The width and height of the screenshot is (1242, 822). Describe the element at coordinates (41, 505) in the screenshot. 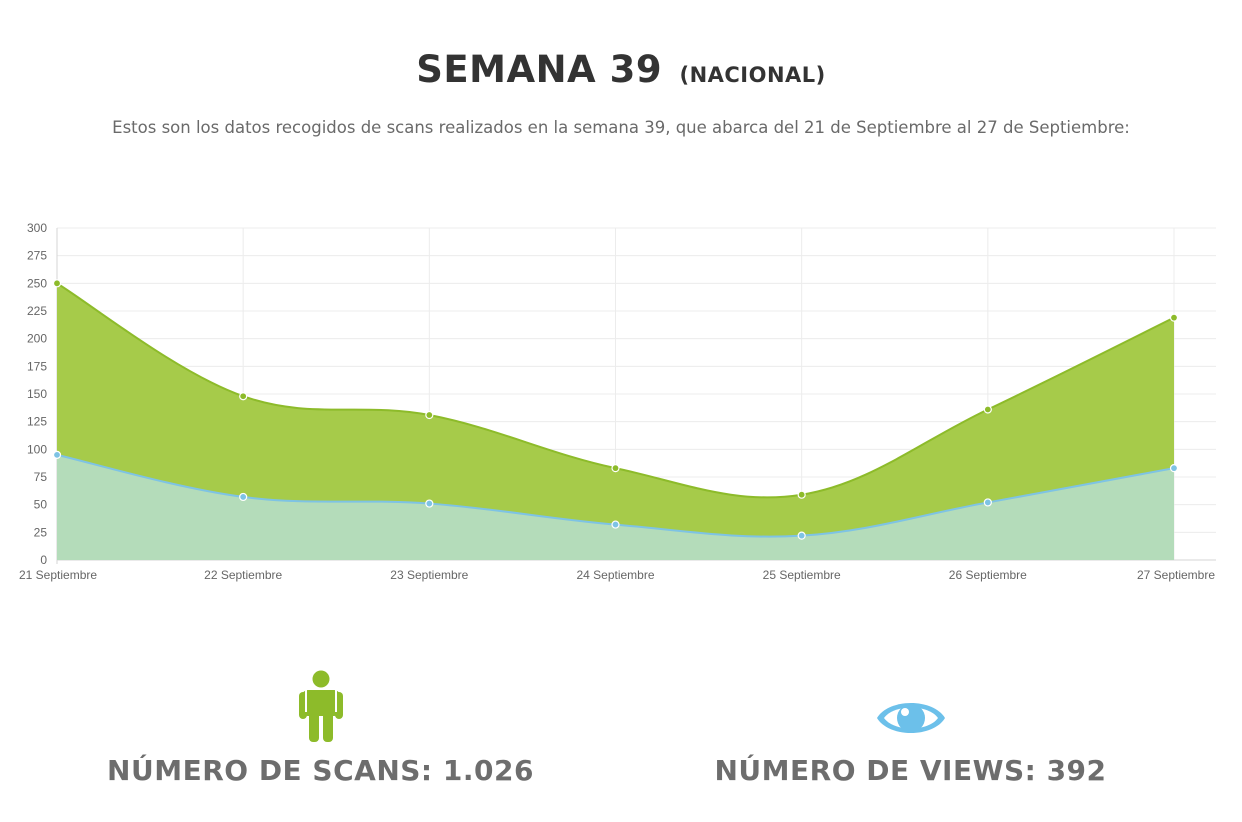

I see `y-tick-label: 50` at that location.